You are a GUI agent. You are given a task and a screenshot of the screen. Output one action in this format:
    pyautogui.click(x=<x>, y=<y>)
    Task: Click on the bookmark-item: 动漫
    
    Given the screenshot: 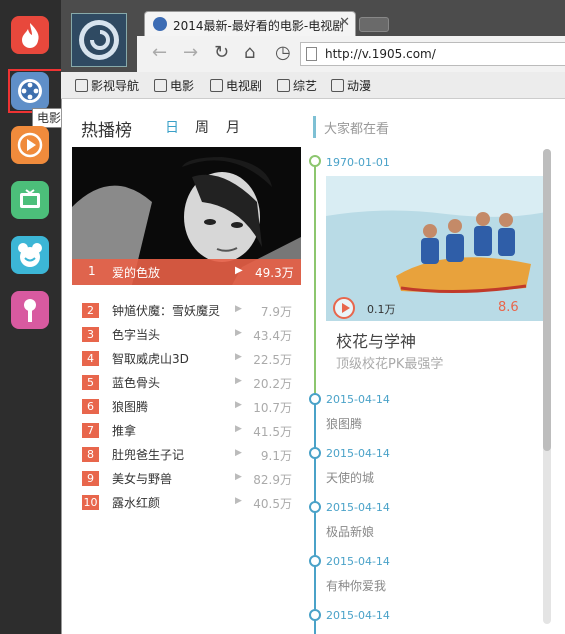 What is the action you would take?
    pyautogui.click(x=351, y=85)
    